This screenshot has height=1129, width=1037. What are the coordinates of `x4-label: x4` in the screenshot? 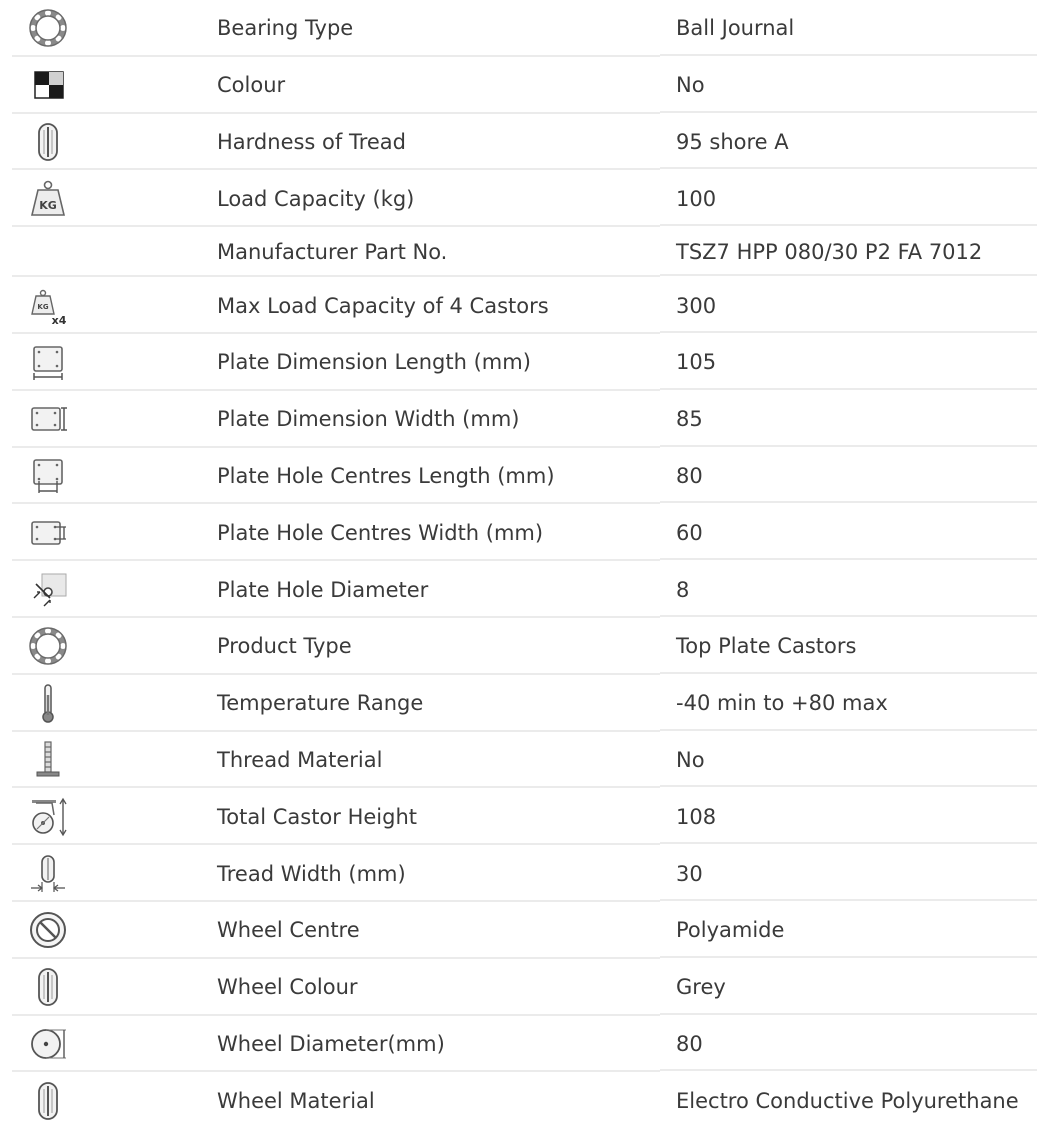 It's located at (59, 320).